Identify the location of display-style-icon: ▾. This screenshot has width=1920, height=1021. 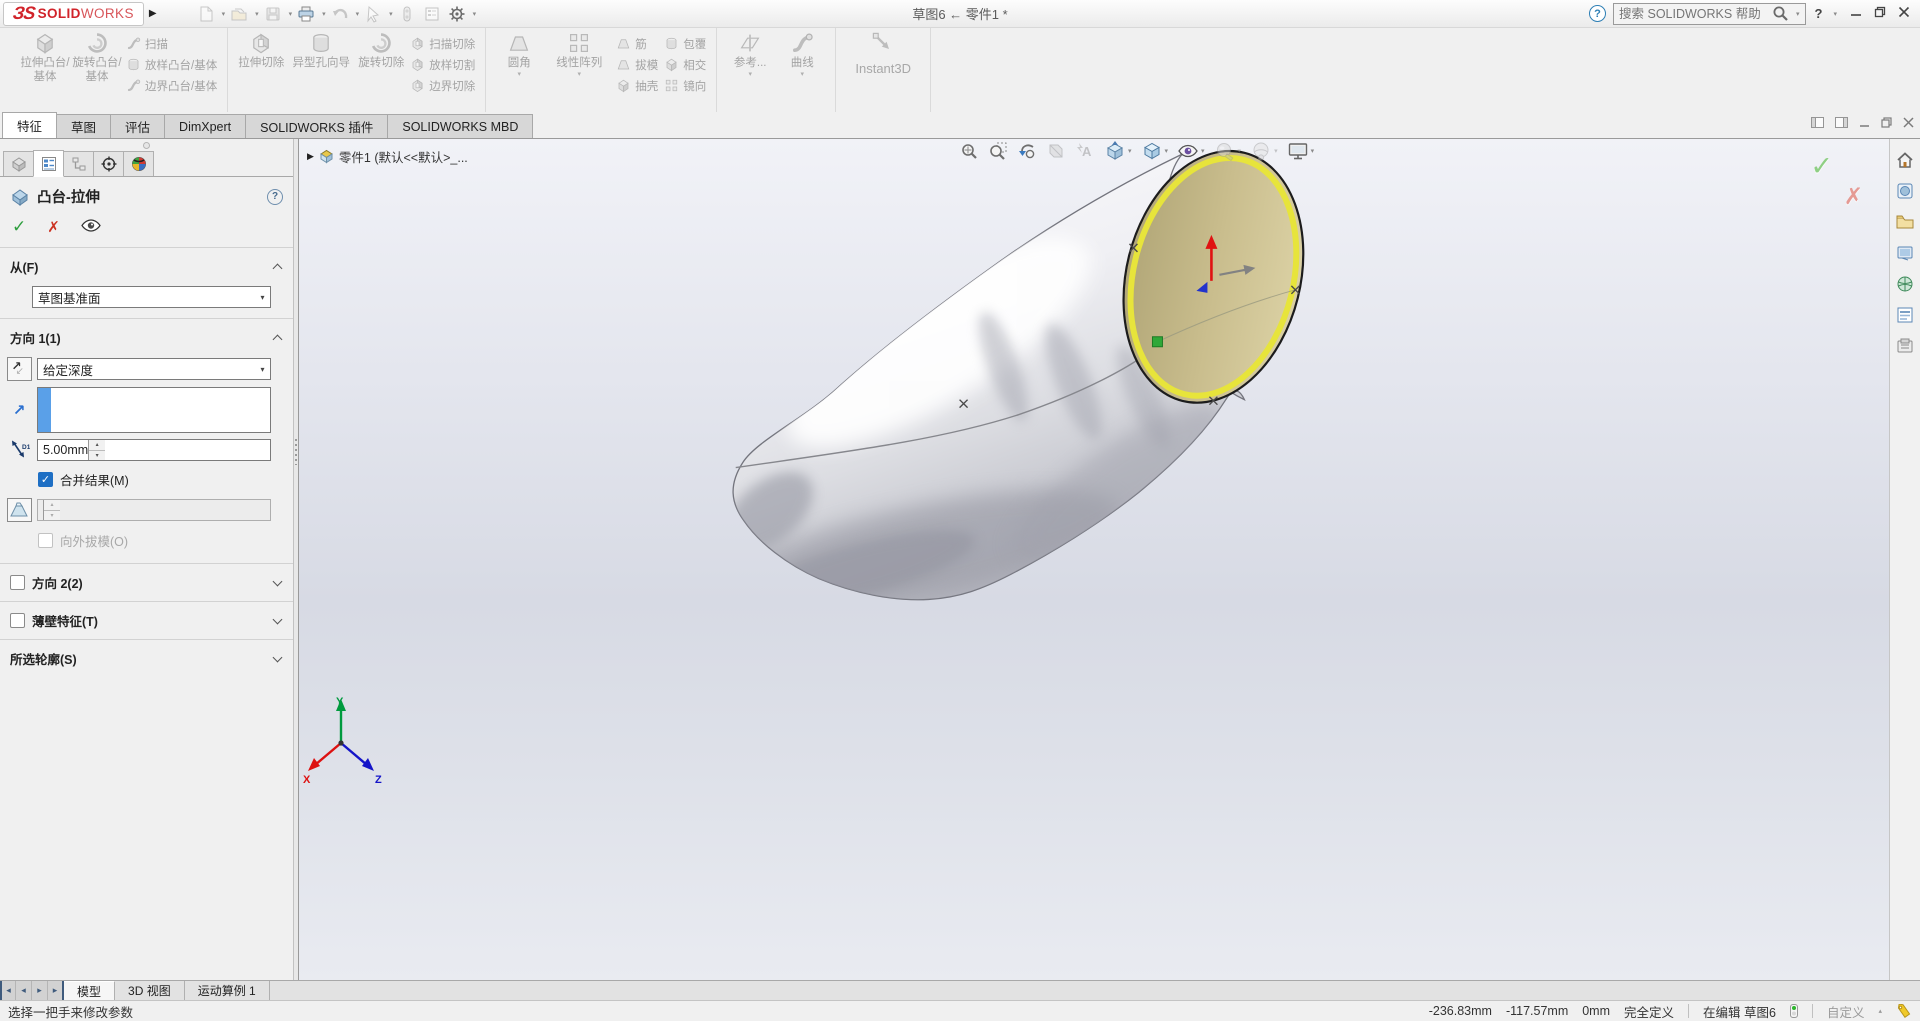
(1155, 151).